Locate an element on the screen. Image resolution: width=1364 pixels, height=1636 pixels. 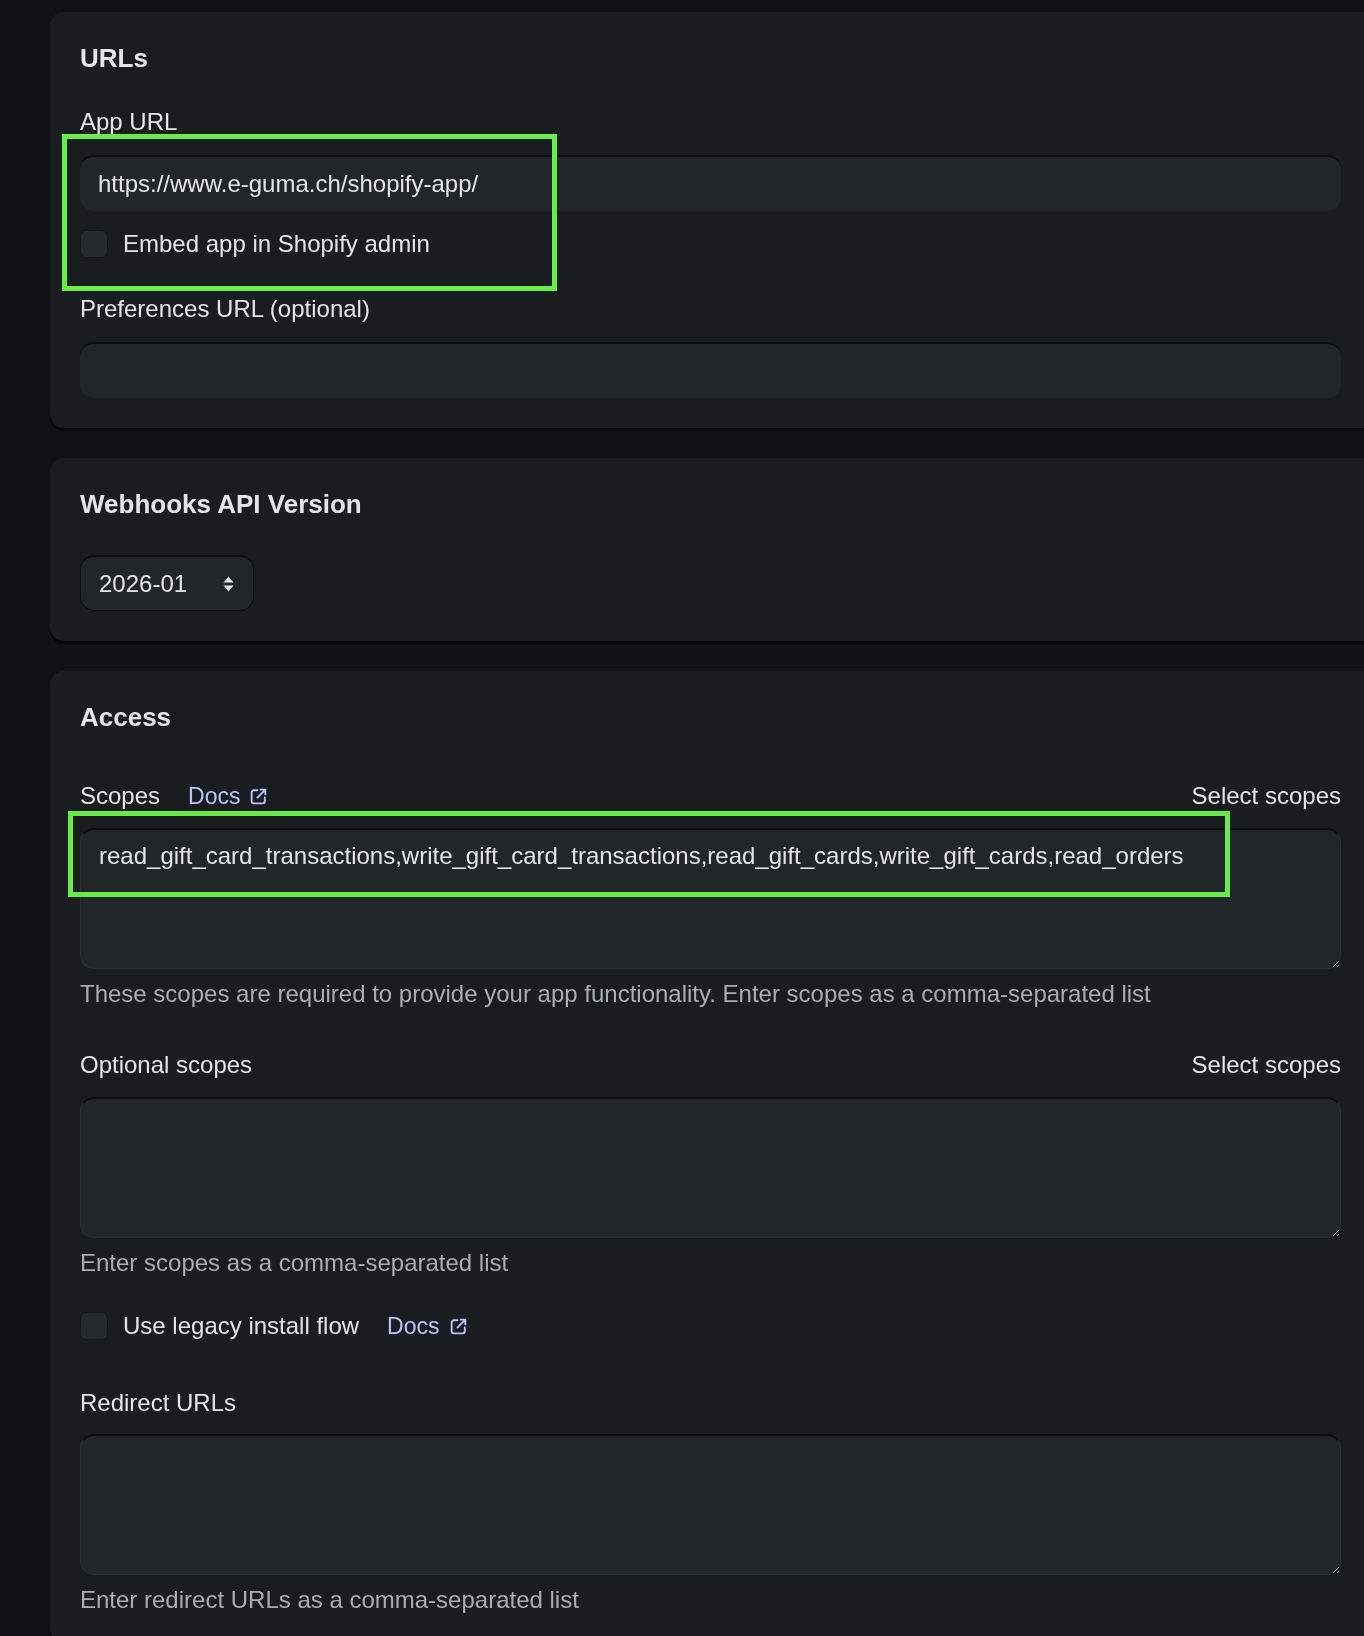
section-title: URLs is located at coordinates (114, 58).